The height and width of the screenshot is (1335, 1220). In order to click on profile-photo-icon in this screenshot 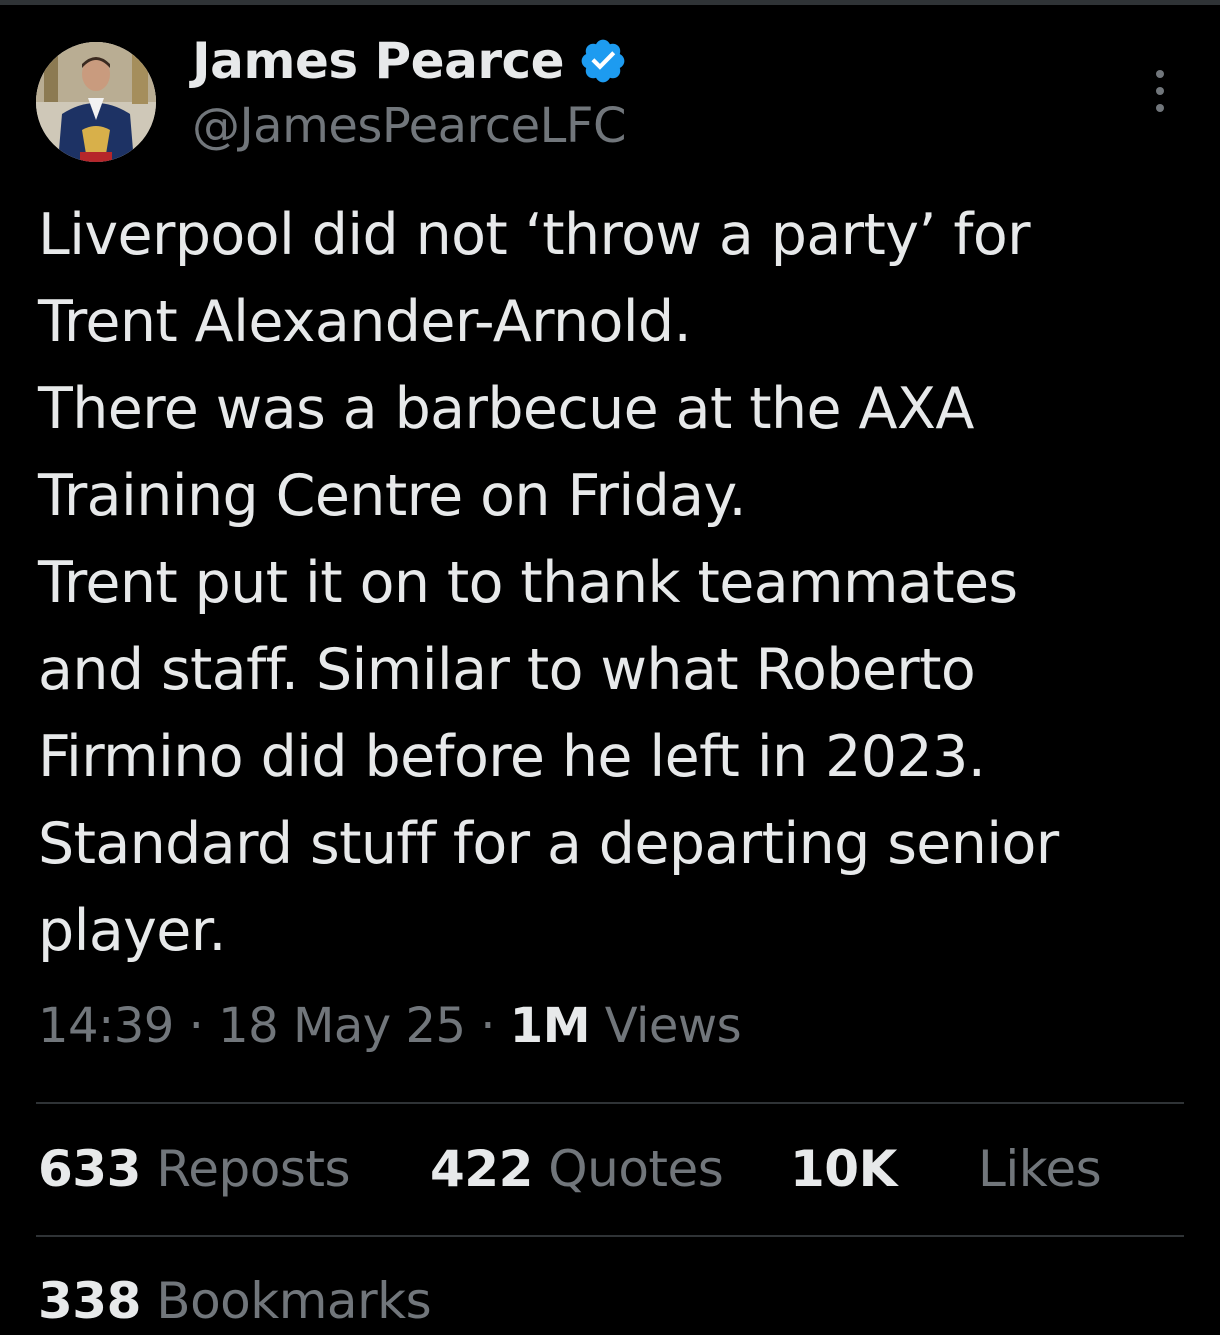, I will do `click(96, 102)`.